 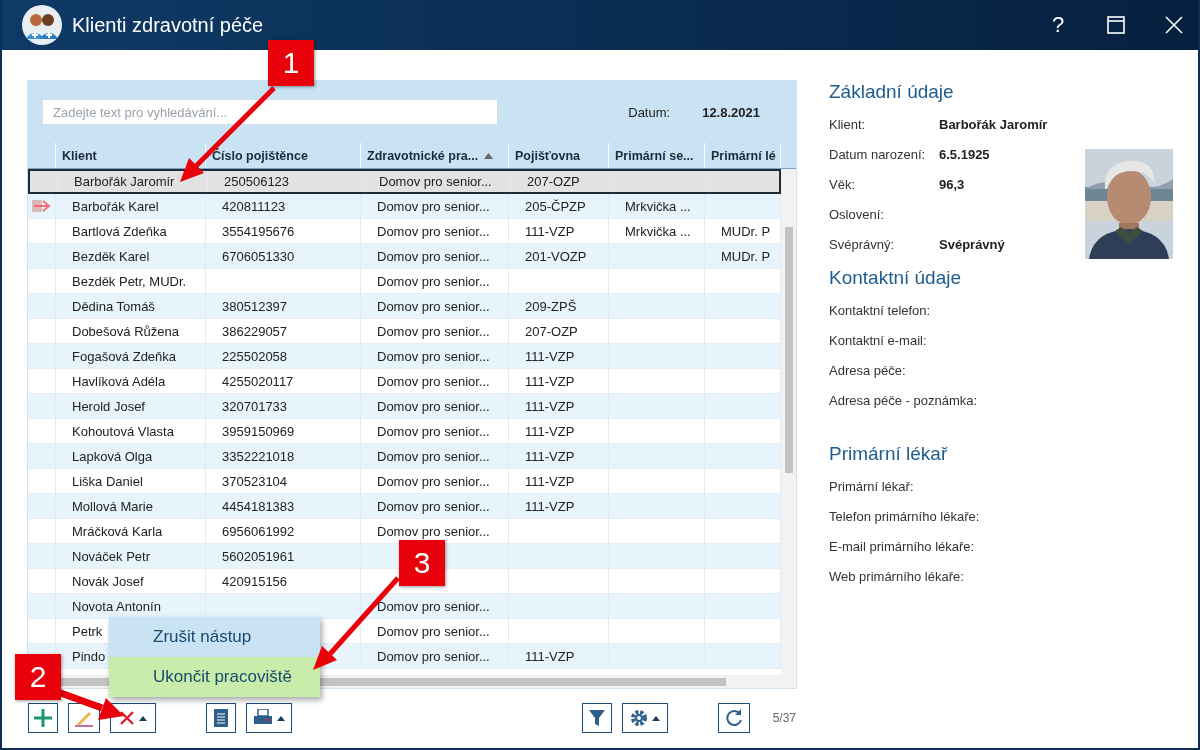 I want to click on table-cell: Barbořák Karel, so click(x=115, y=206).